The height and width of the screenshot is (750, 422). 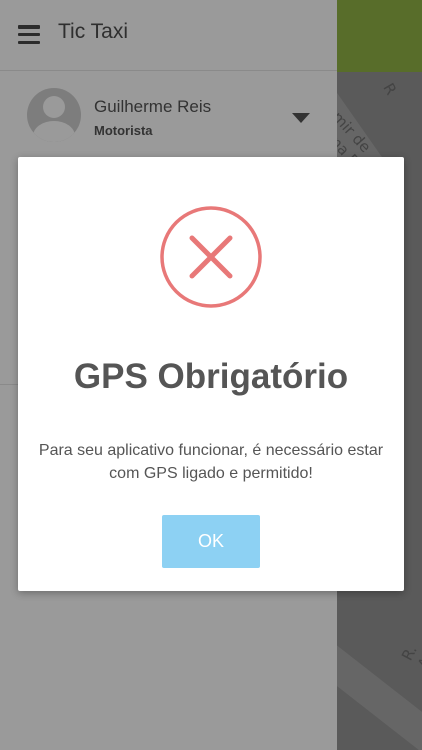 I want to click on caret-down-icon, so click(x=301, y=118).